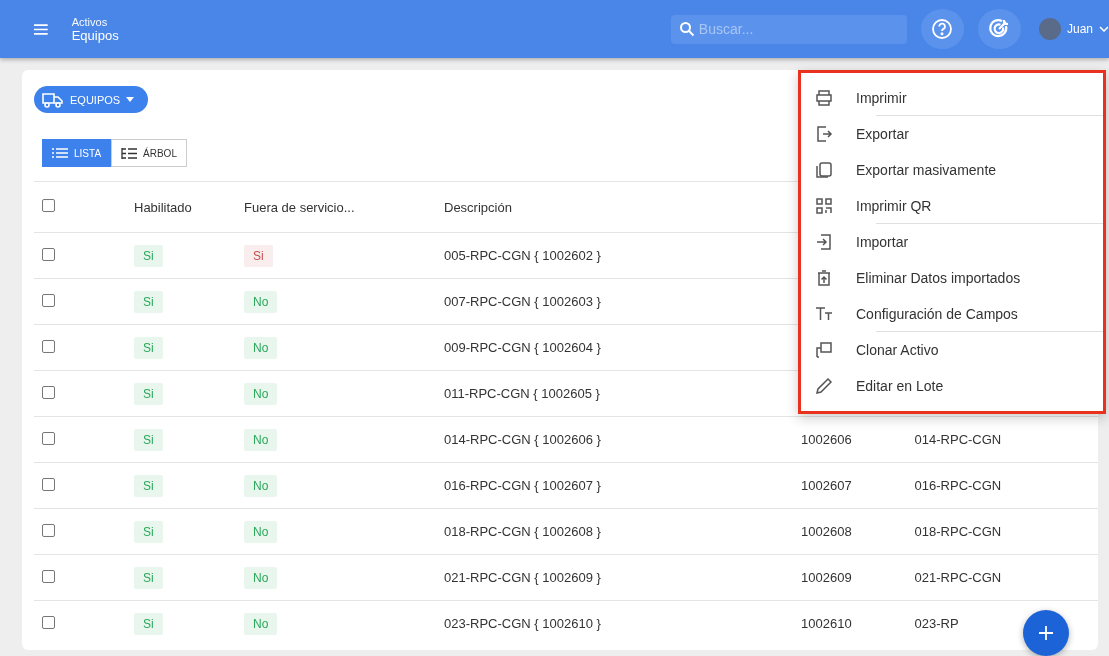 The image size is (1109, 656). I want to click on table-cell: 1002608, so click(826, 531).